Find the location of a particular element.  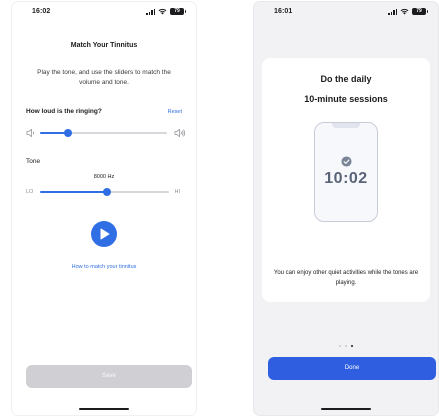

status-bar: 16:01 79 is located at coordinates (346, 12).